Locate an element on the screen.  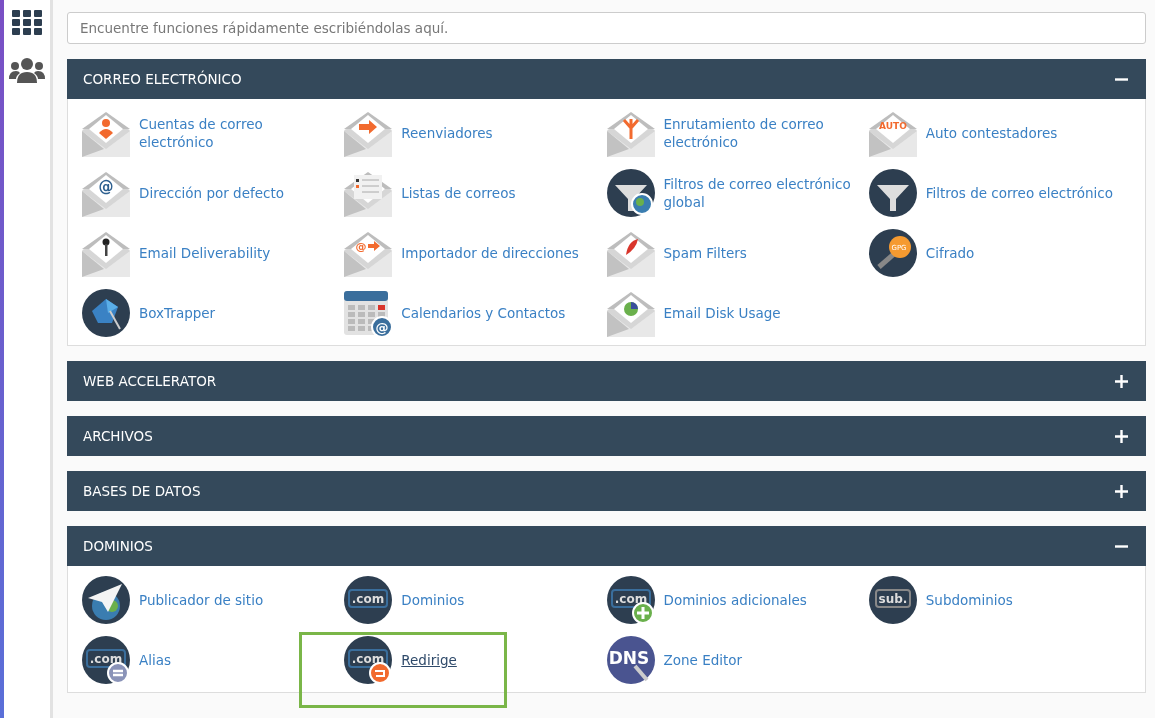
tool-link: Zone Editor is located at coordinates (703, 660).